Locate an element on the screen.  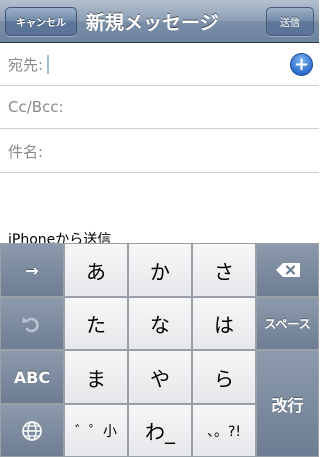
to-label: 宛先: is located at coordinates (26, 64).